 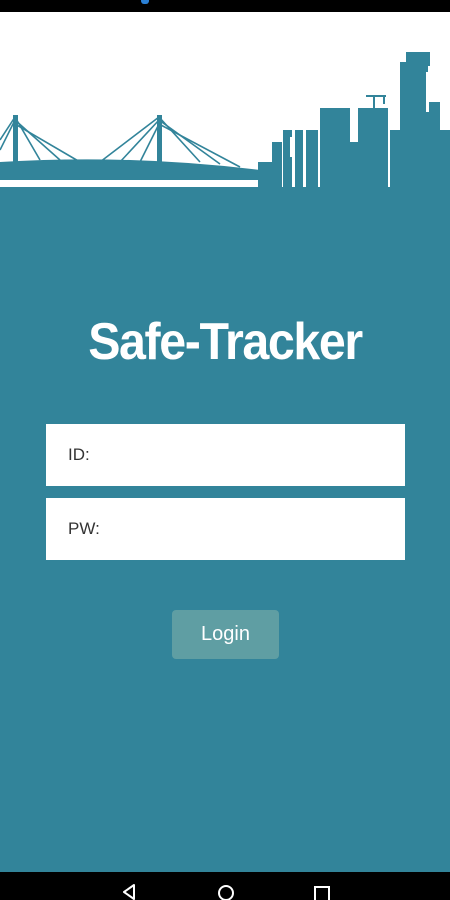 I want to click on password-field: PW:, so click(x=225, y=529).